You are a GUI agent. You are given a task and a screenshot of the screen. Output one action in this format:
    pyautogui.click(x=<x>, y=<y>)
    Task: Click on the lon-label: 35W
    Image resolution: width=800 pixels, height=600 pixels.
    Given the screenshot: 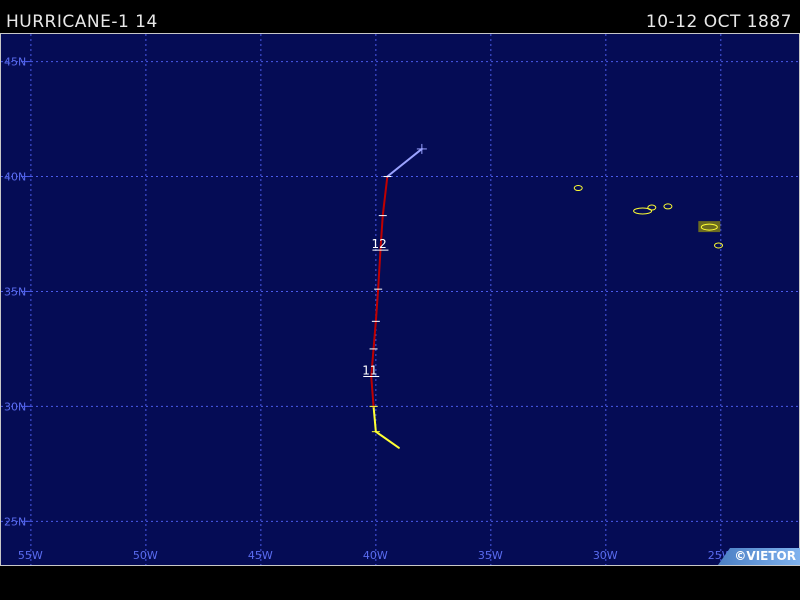 What is the action you would take?
    pyautogui.click(x=490, y=555)
    